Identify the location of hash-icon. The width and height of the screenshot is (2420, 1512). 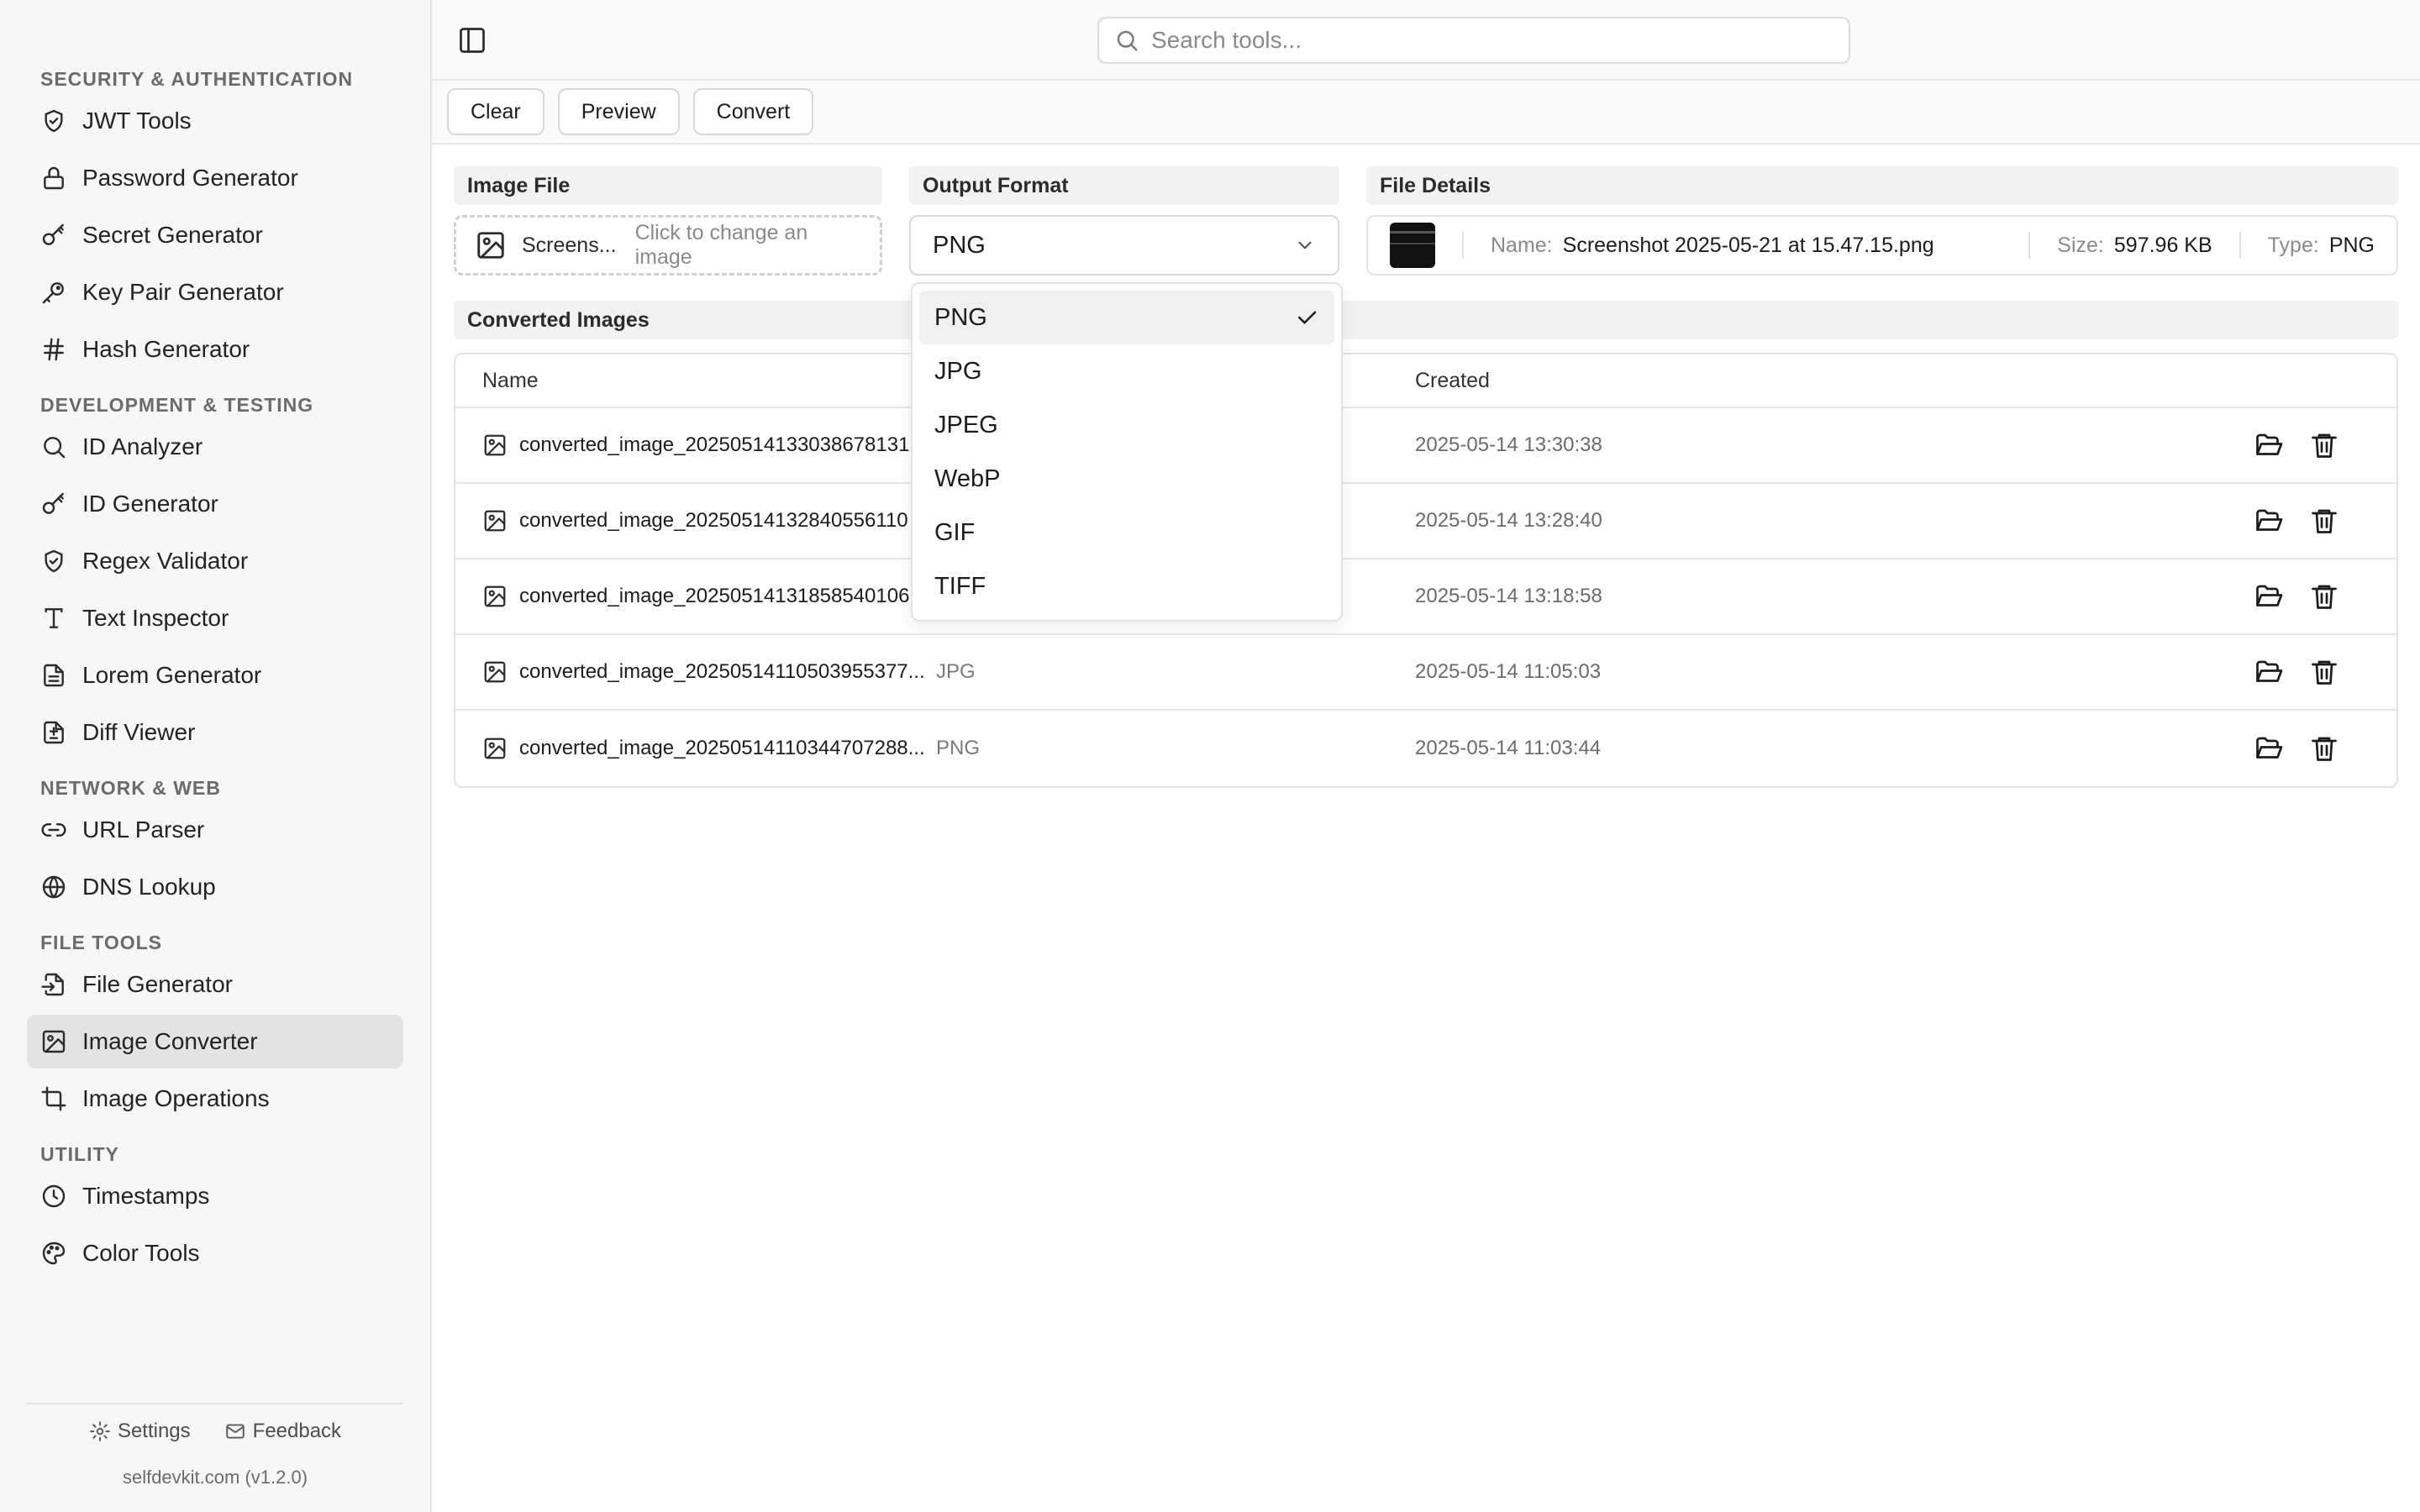
(53, 349).